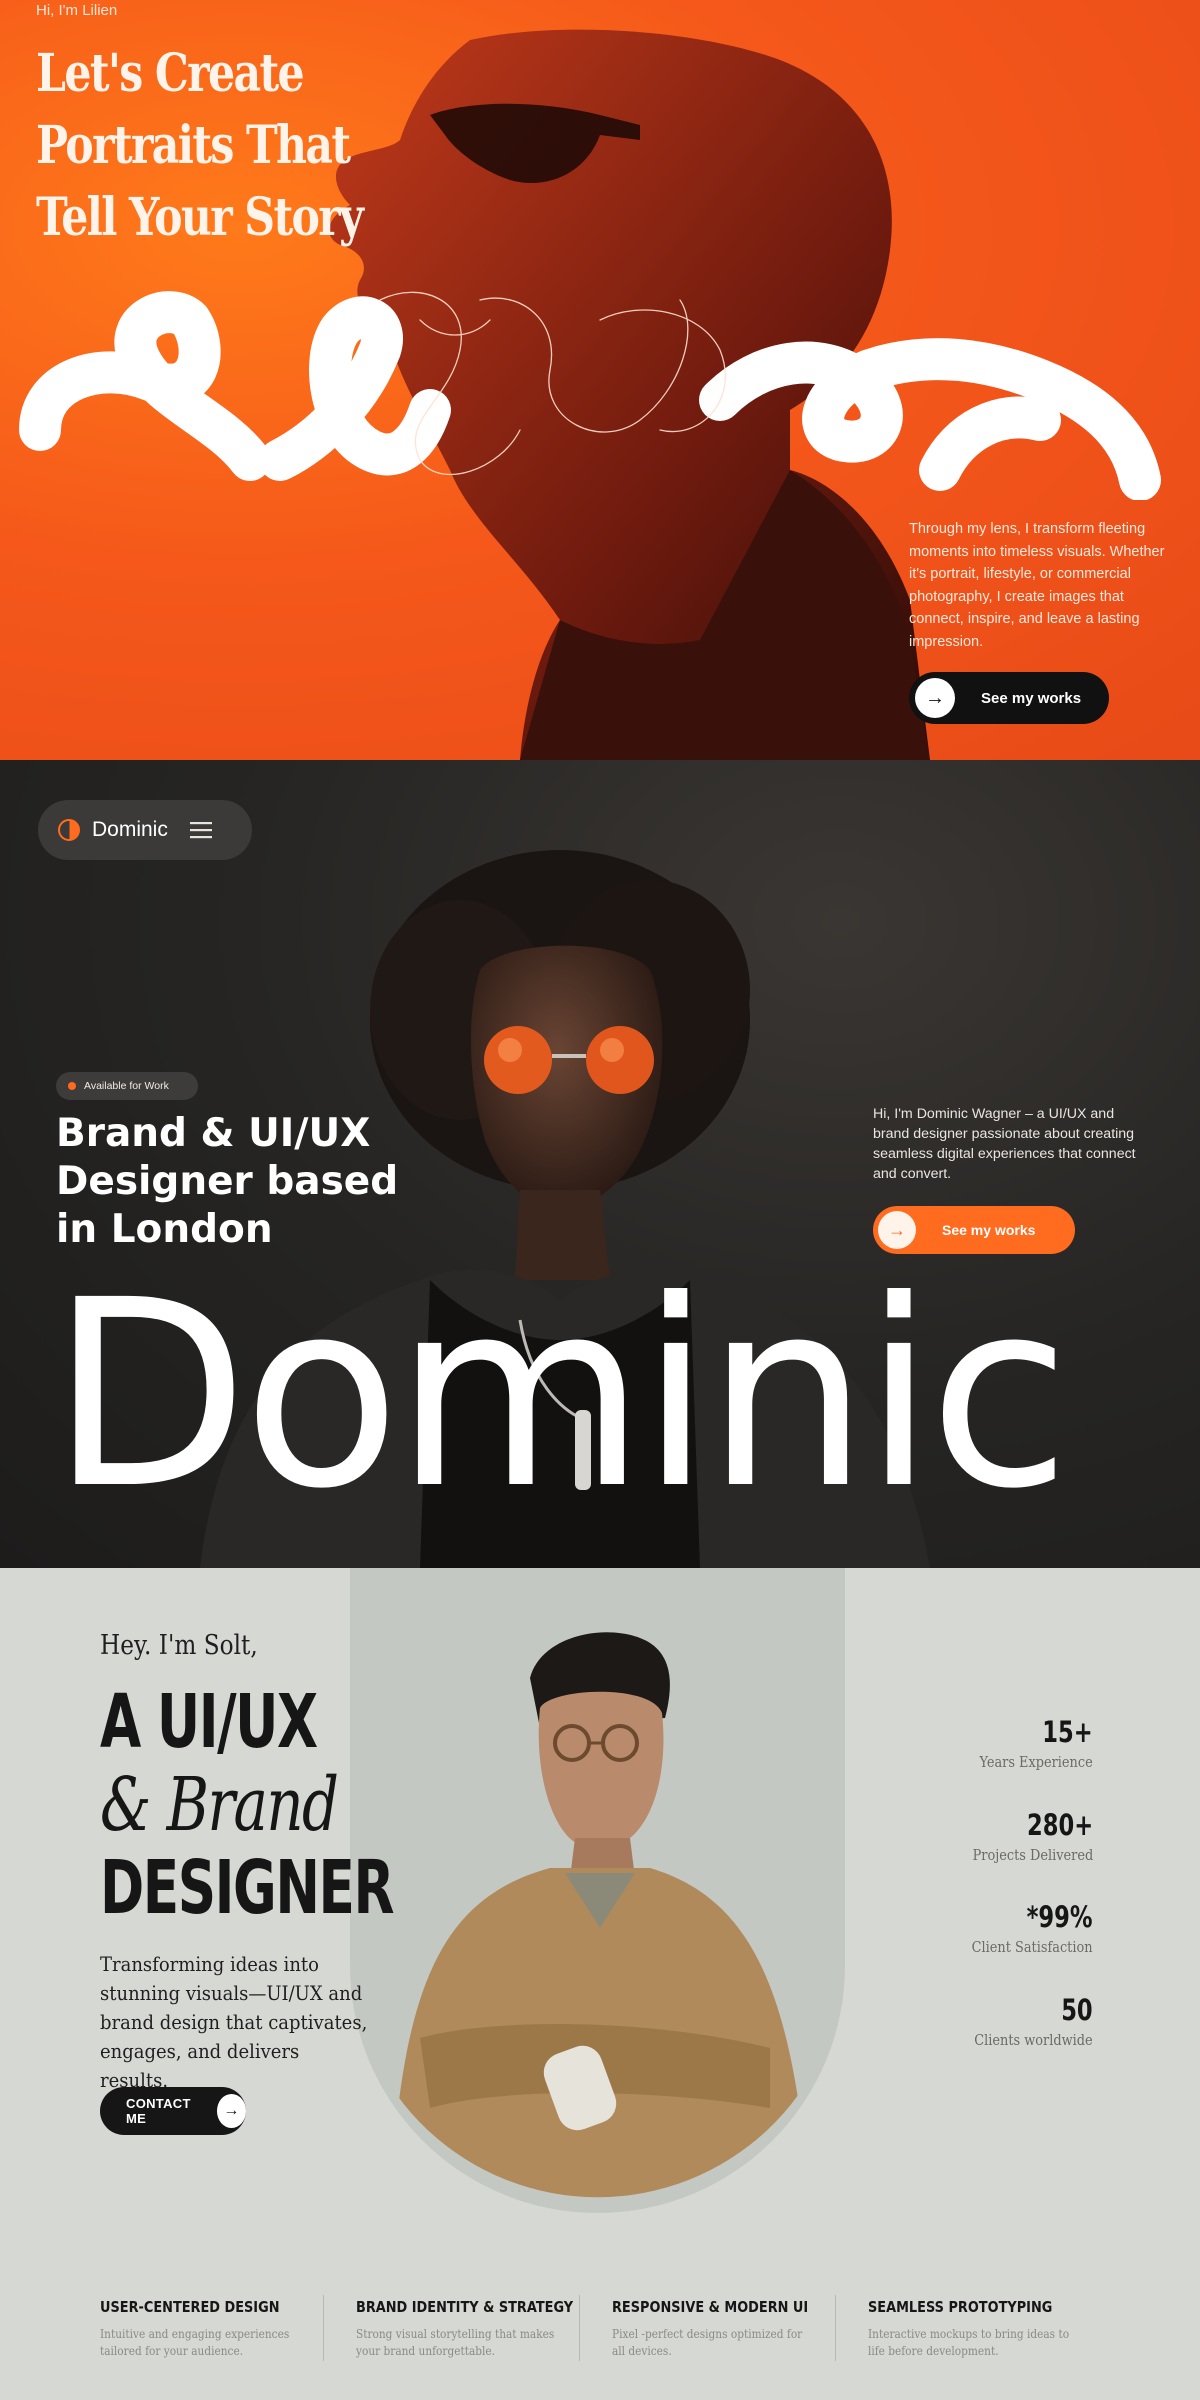 The width and height of the screenshot is (1200, 2400). Describe the element at coordinates (200, 217) in the screenshot. I see `headline-line: Tell Your Story` at that location.